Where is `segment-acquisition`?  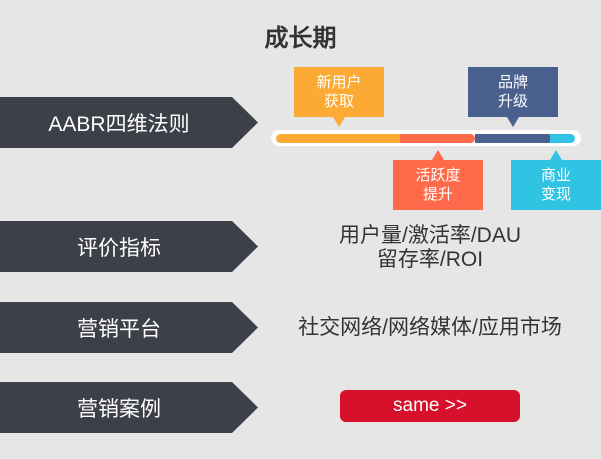 segment-acquisition is located at coordinates (341, 138).